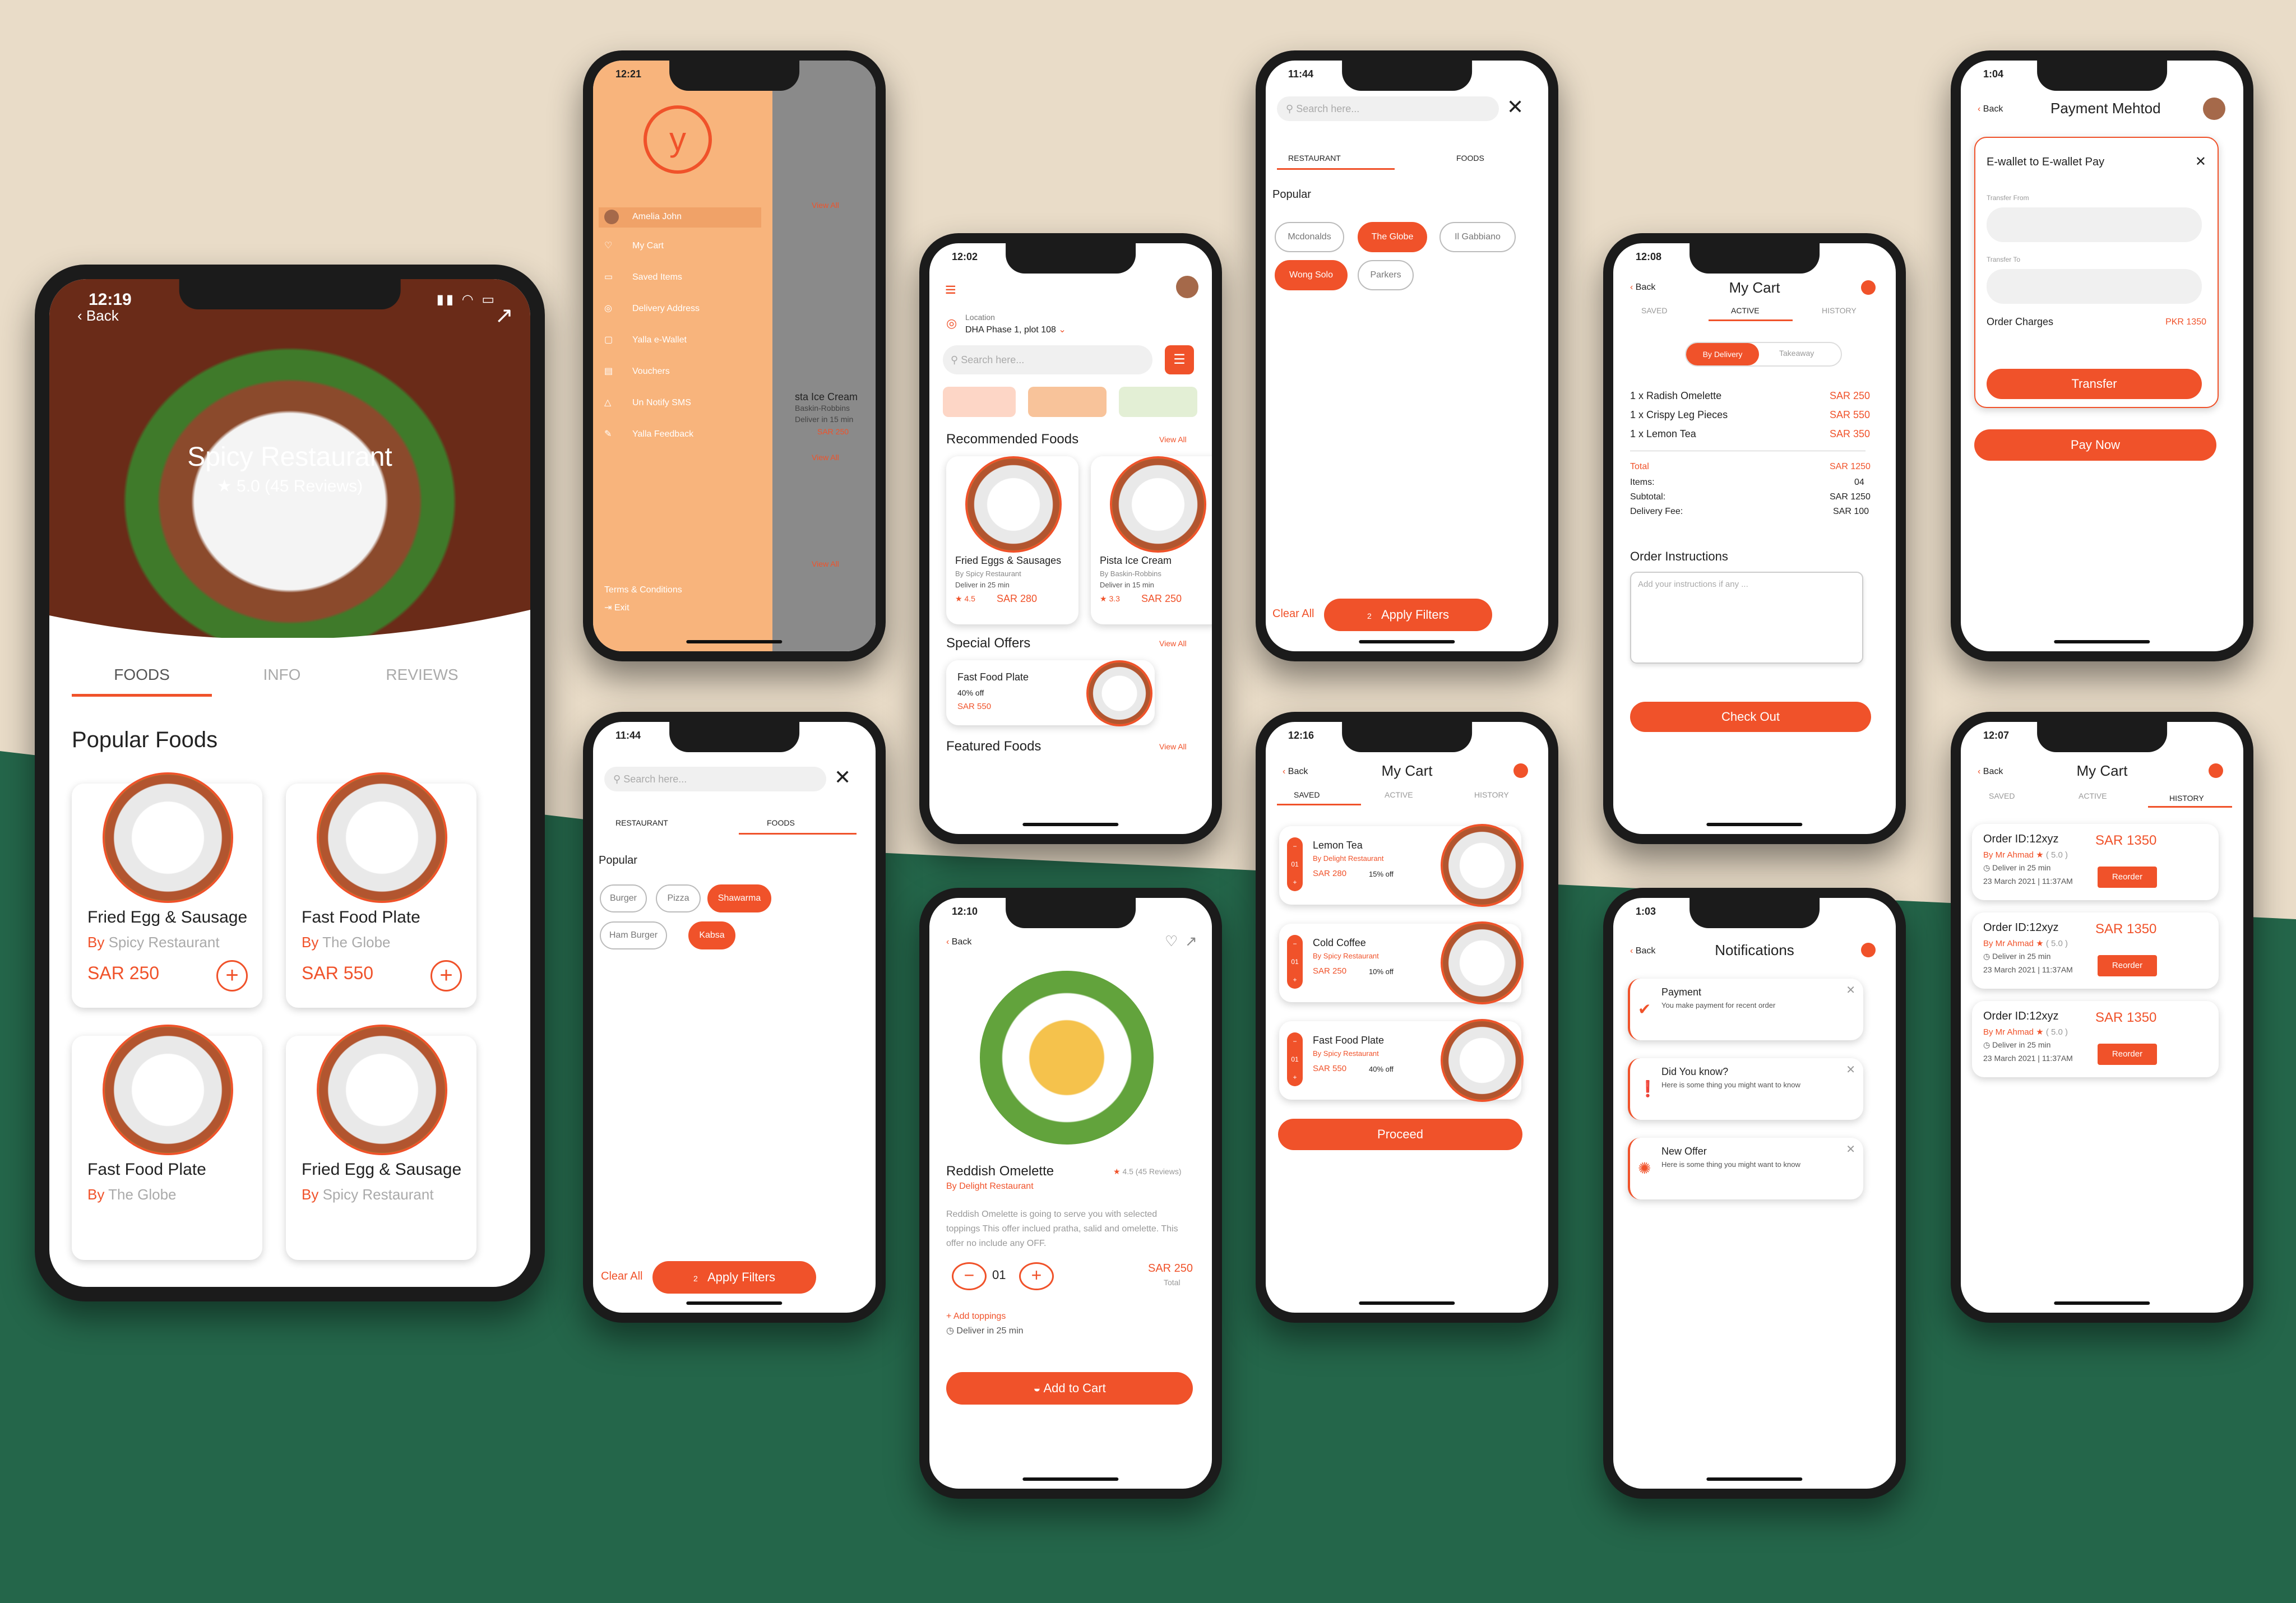 The height and width of the screenshot is (1603, 2296). Describe the element at coordinates (282, 675) in the screenshot. I see `tab-info: INFO` at that location.